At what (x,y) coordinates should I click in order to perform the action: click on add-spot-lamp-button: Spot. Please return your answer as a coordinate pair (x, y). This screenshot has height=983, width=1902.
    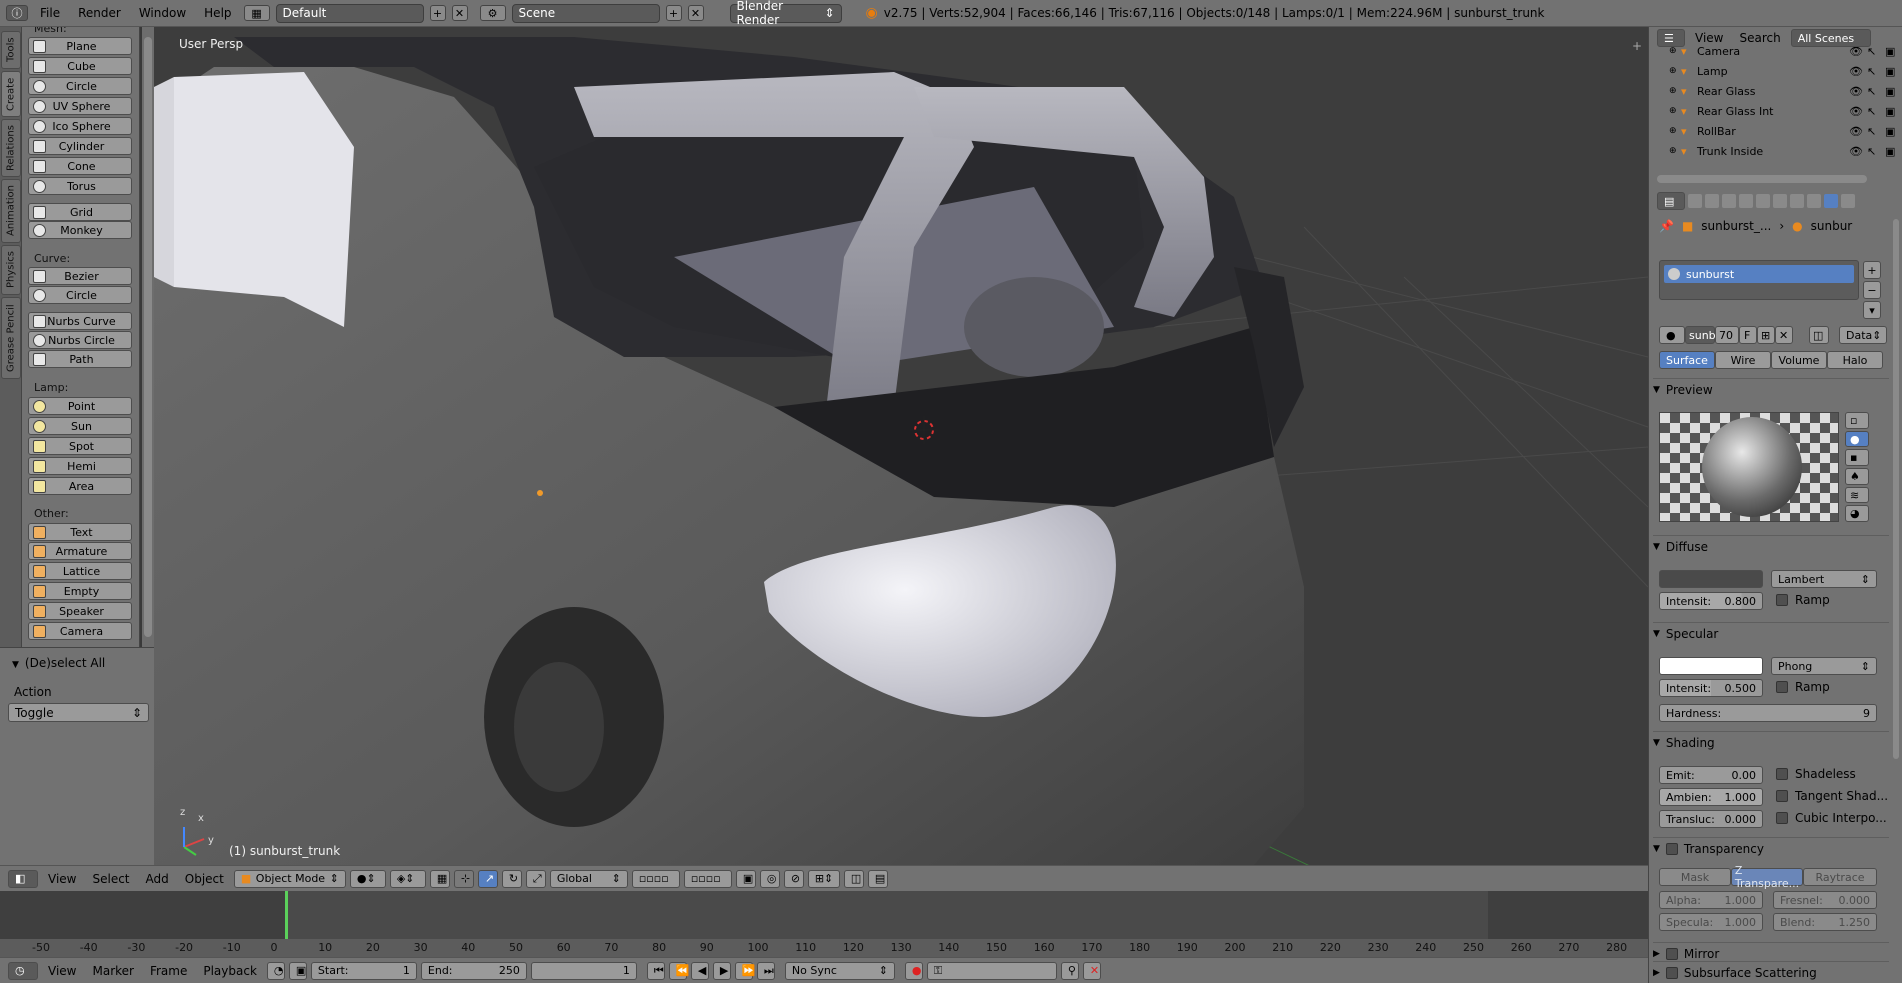
    Looking at the image, I should click on (80, 446).